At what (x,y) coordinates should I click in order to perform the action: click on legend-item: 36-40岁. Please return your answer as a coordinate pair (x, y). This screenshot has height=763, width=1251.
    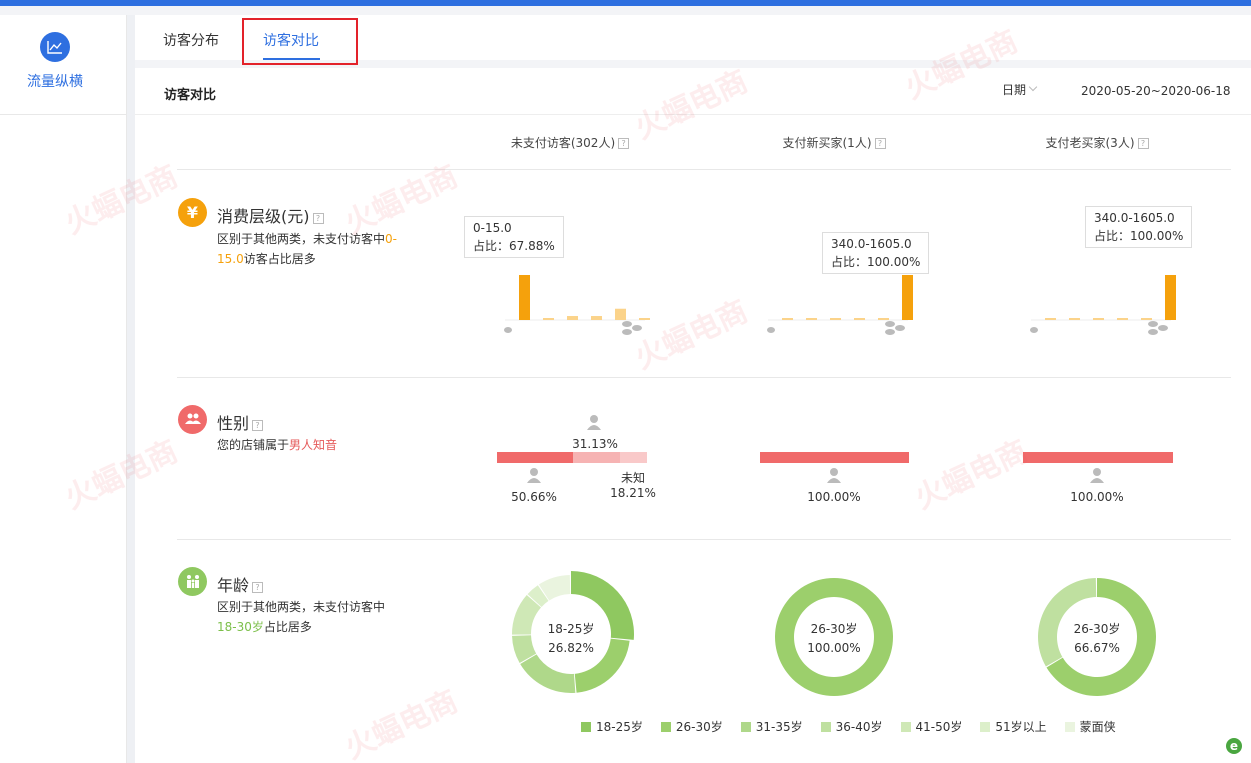
    Looking at the image, I should click on (851, 726).